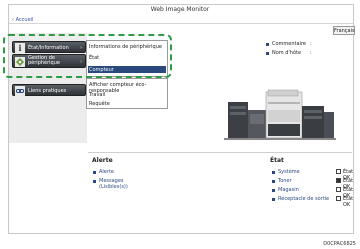 This screenshot has height=249, width=360. What do you see at coordinates (102, 160) in the screenshot?
I see `alert-title: Alerte` at bounding box center [102, 160].